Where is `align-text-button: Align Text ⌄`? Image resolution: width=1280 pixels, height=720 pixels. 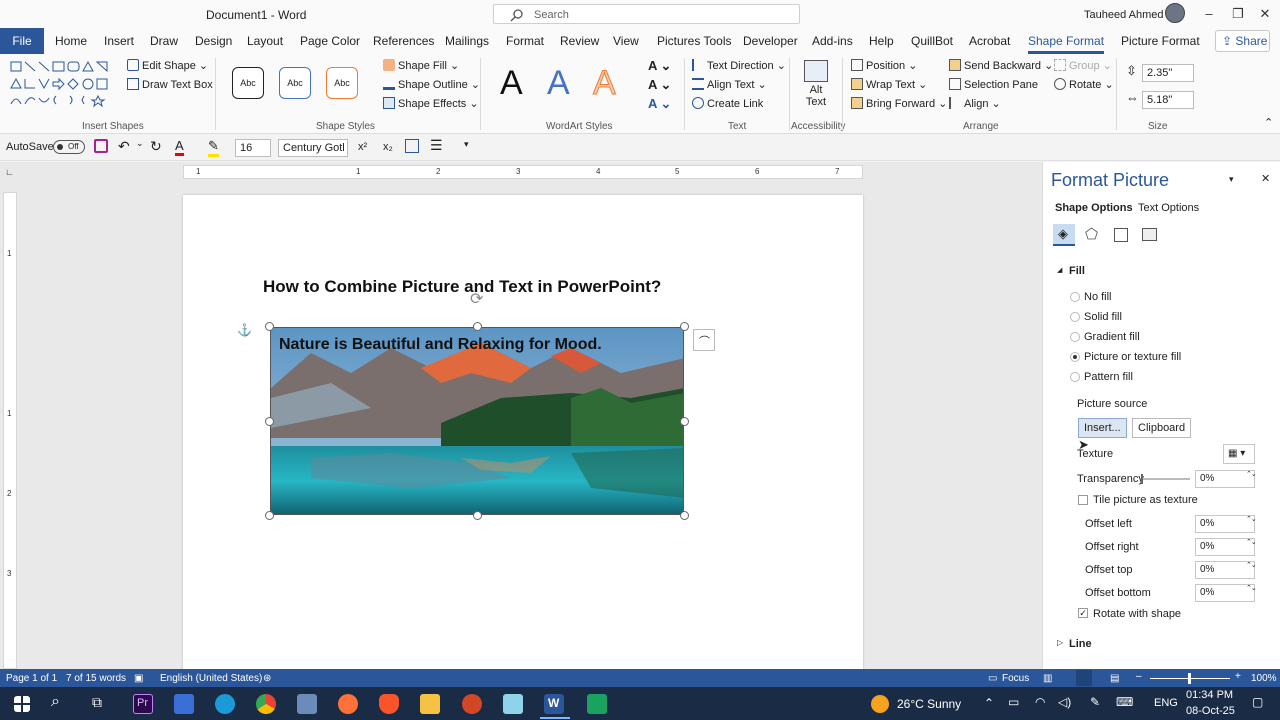
align-text-button: Align Text ⌄ is located at coordinates (729, 84).